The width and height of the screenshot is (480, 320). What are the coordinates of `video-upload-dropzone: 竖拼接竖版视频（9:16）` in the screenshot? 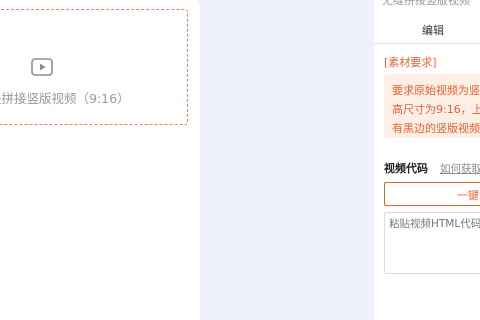 It's located at (94, 67).